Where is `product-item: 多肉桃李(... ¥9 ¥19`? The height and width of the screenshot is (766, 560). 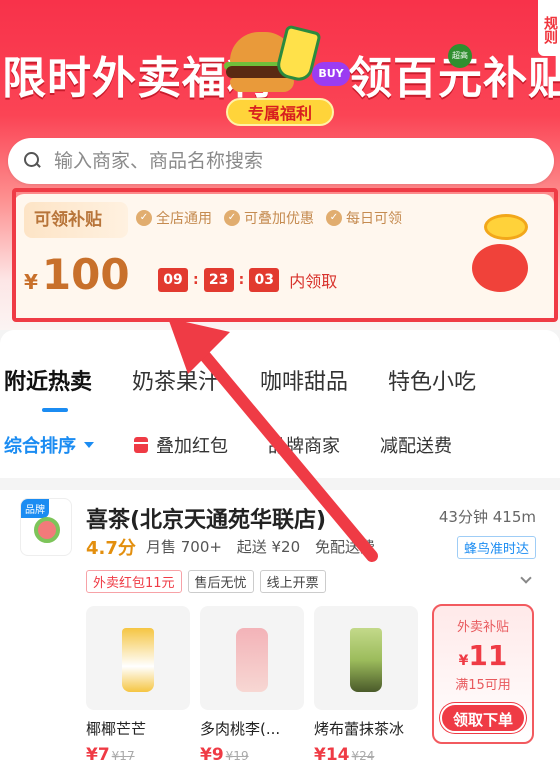 product-item: 多肉桃李(... ¥9 ¥19 is located at coordinates (252, 685).